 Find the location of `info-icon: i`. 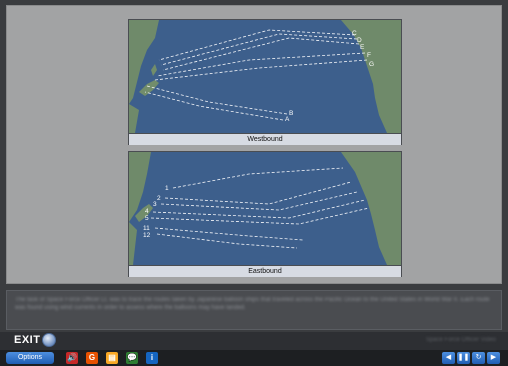

info-icon: i is located at coordinates (152, 358).